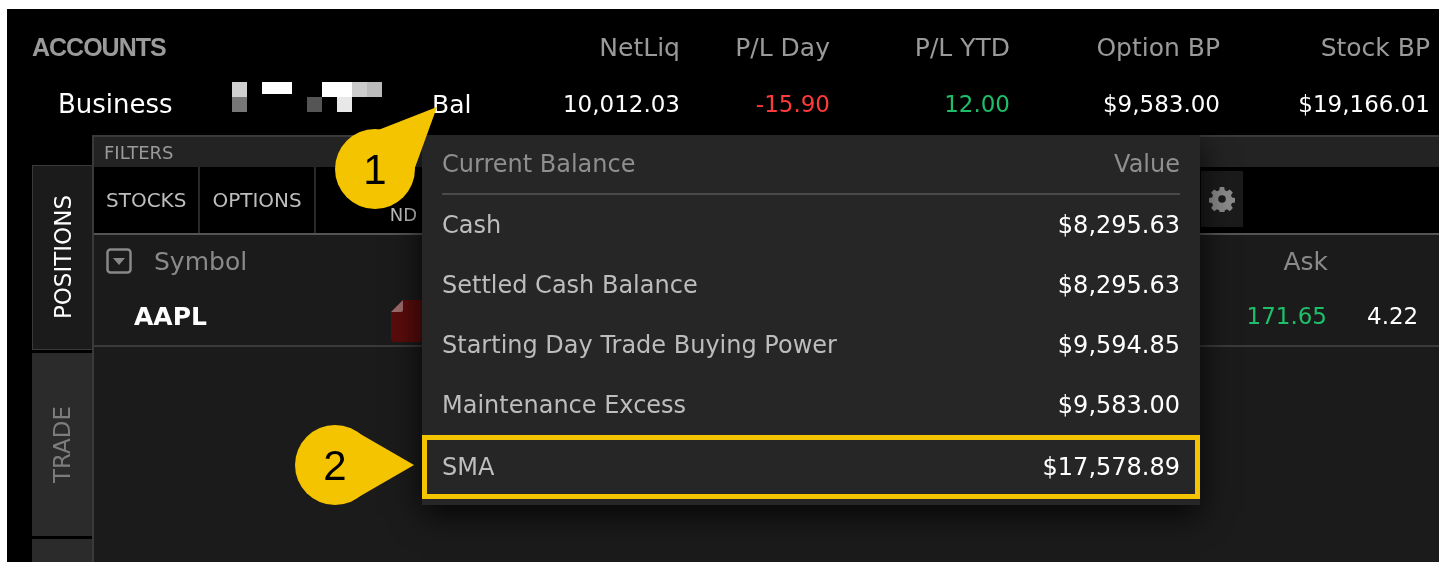 The height and width of the screenshot is (562, 1439). Describe the element at coordinates (1363, 104) in the screenshot. I see `account-value: $19,166.01` at that location.